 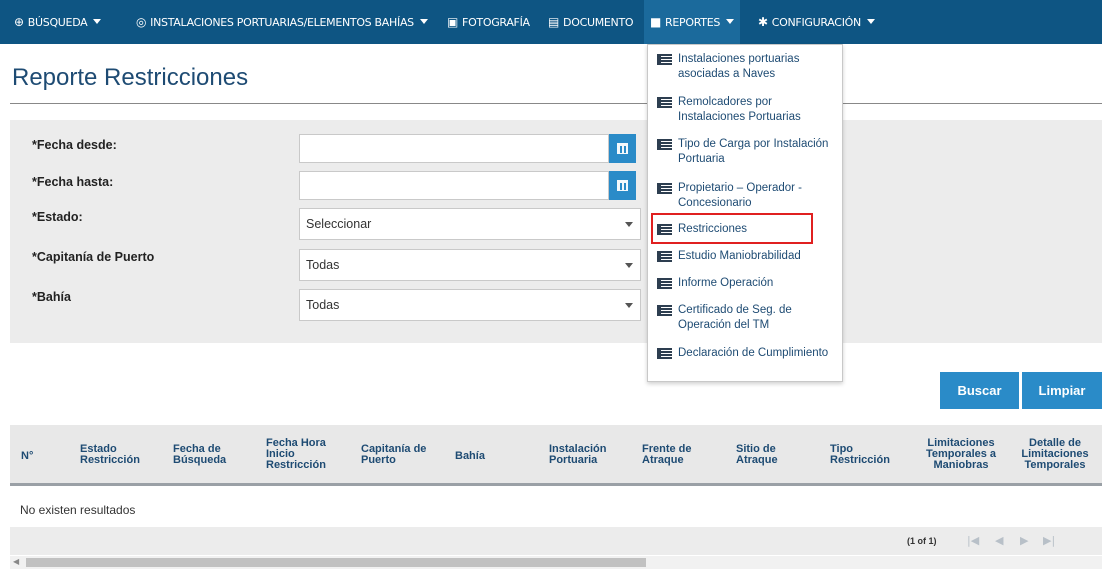 What do you see at coordinates (556, 103) in the screenshot?
I see `title-divider` at bounding box center [556, 103].